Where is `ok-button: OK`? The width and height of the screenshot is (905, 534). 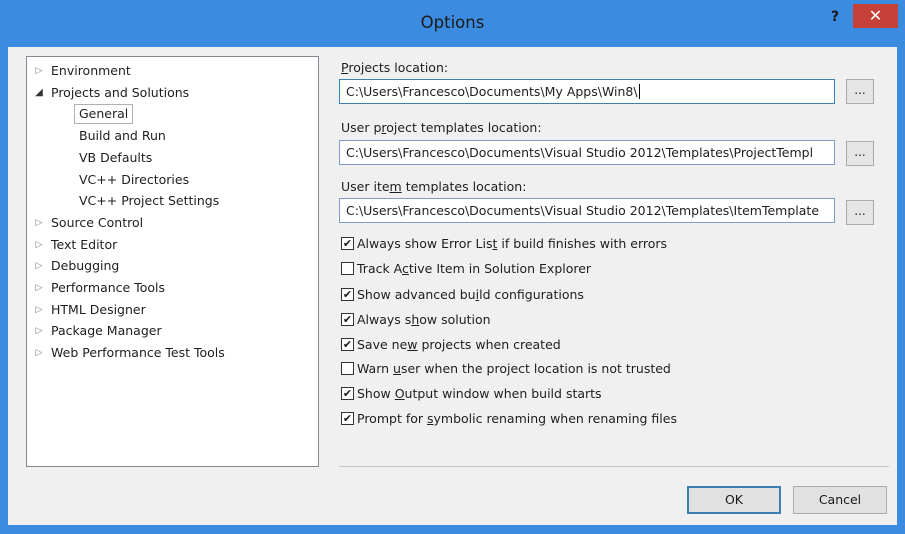
ok-button: OK is located at coordinates (734, 500).